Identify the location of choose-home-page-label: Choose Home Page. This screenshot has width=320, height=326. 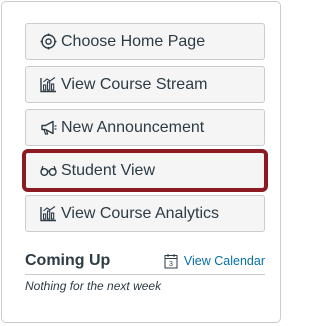
(133, 41).